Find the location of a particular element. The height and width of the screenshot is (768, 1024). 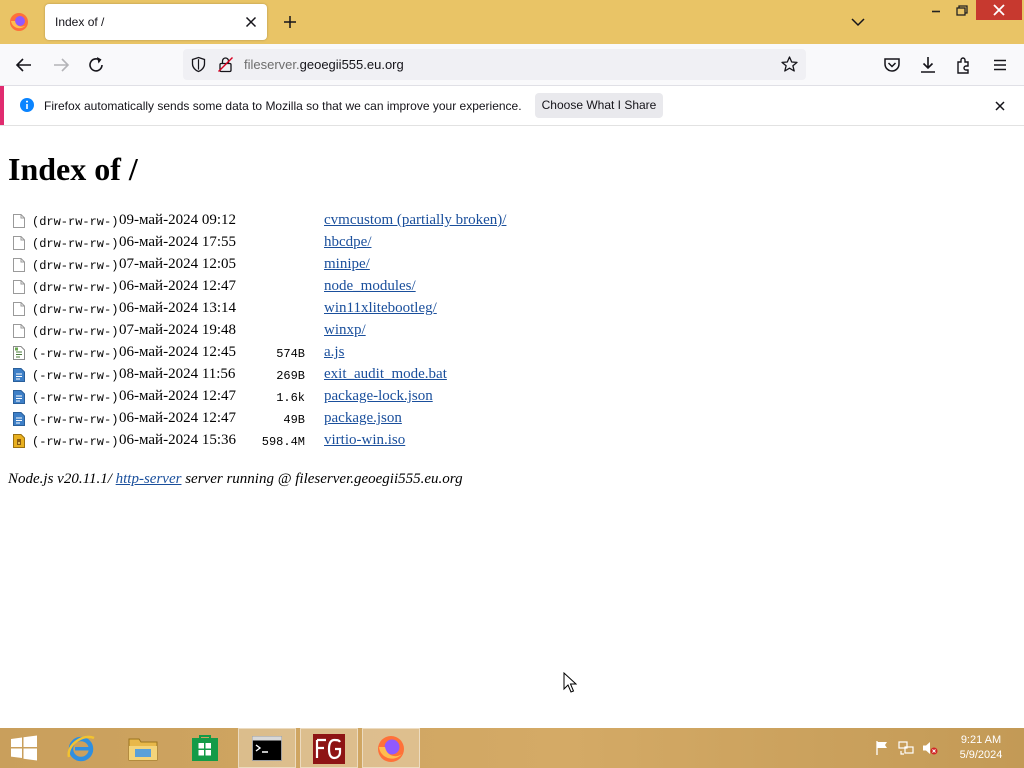

command-prompt-taskbar-button is located at coordinates (267, 748).